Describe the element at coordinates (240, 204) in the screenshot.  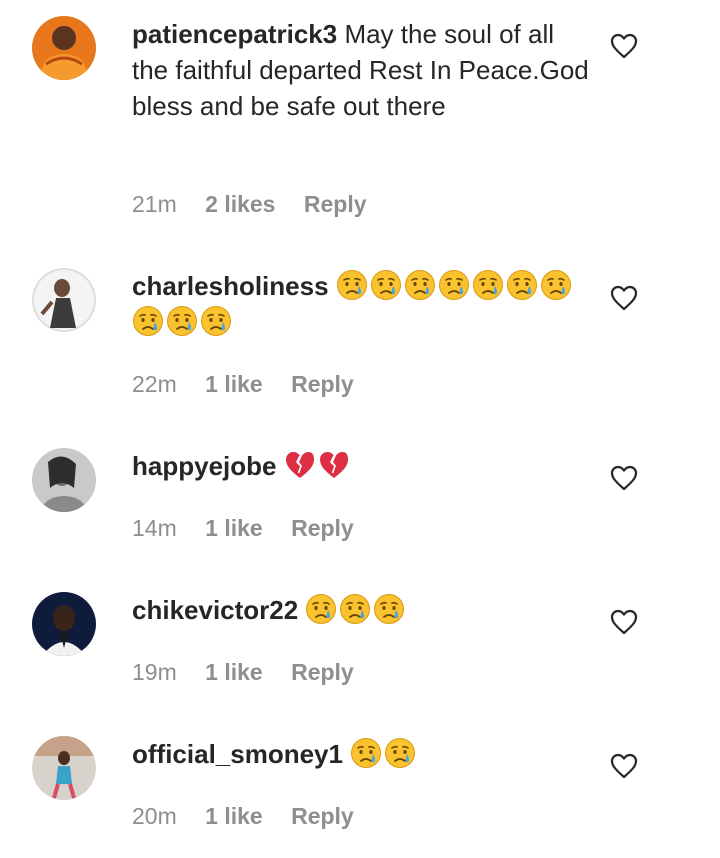
I see `likes-count: 2 likes` at that location.